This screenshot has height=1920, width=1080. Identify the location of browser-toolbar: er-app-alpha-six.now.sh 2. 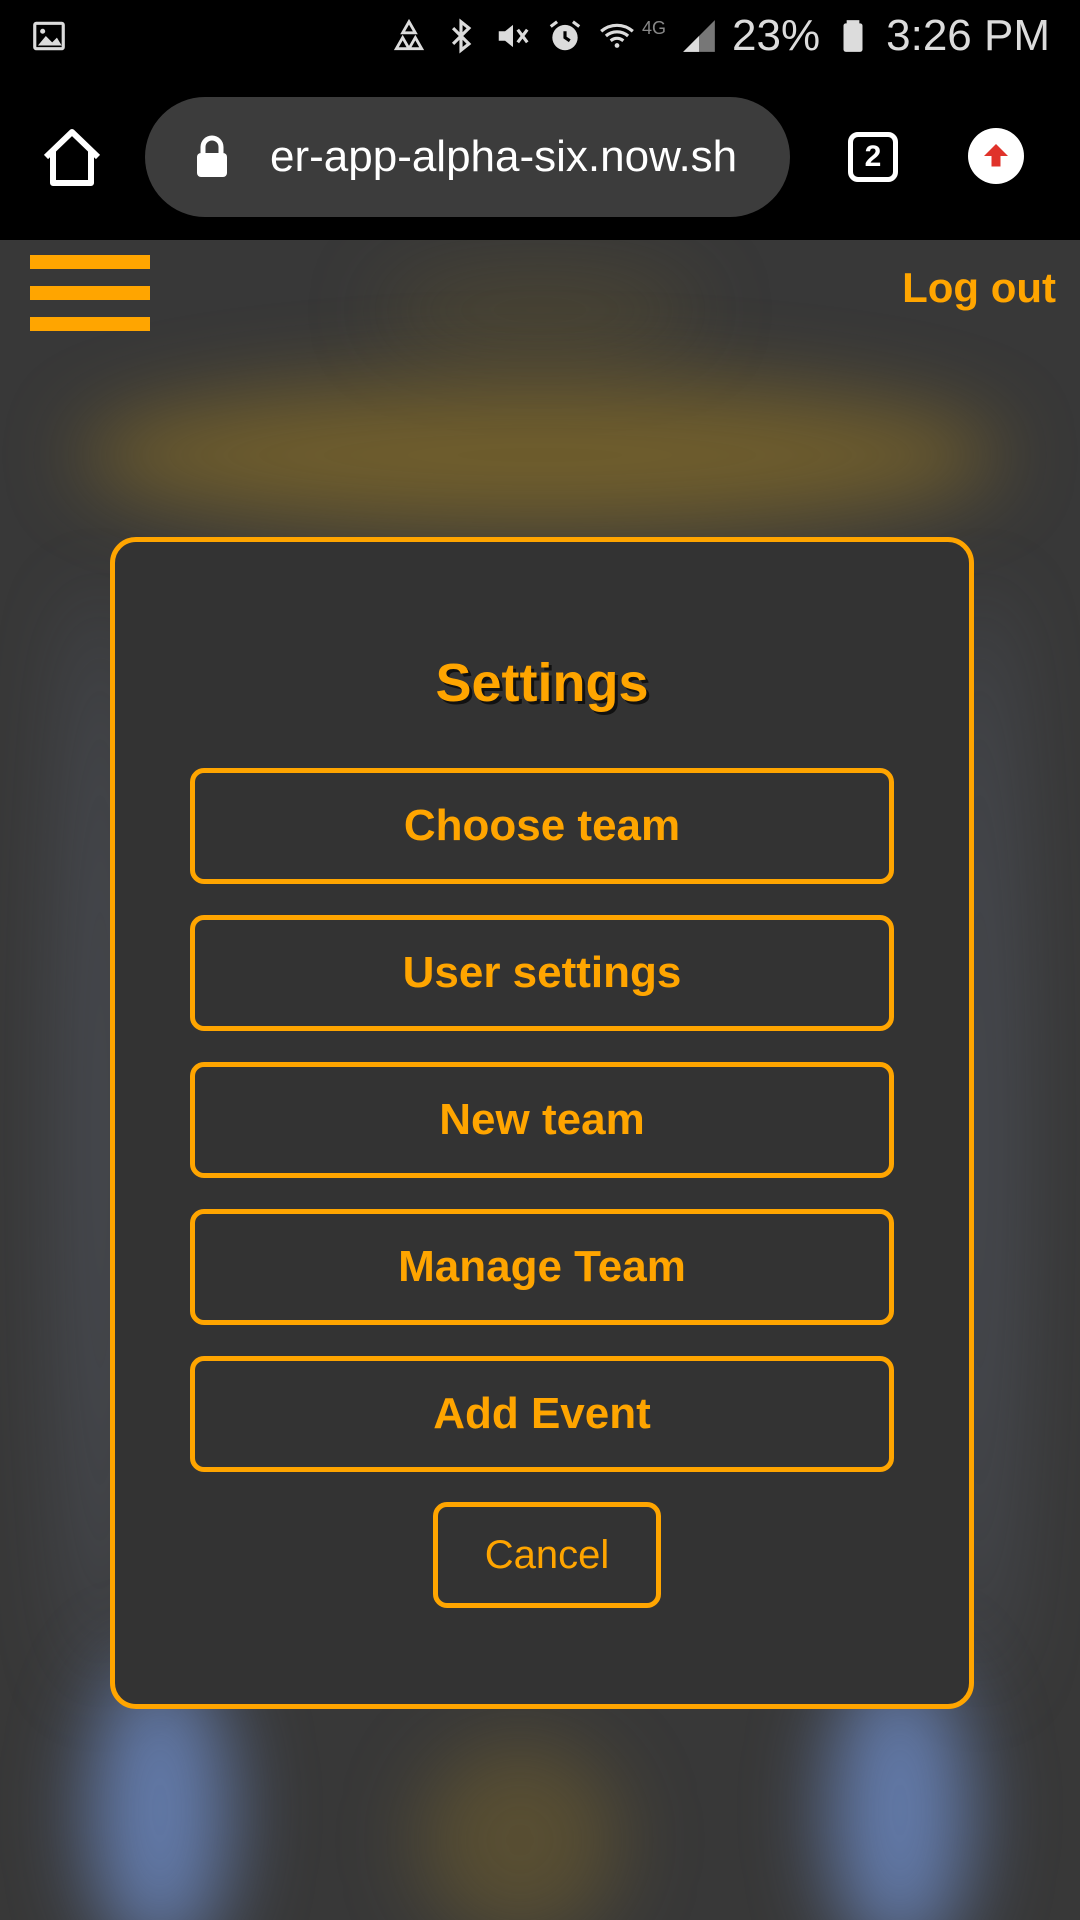
(540, 156).